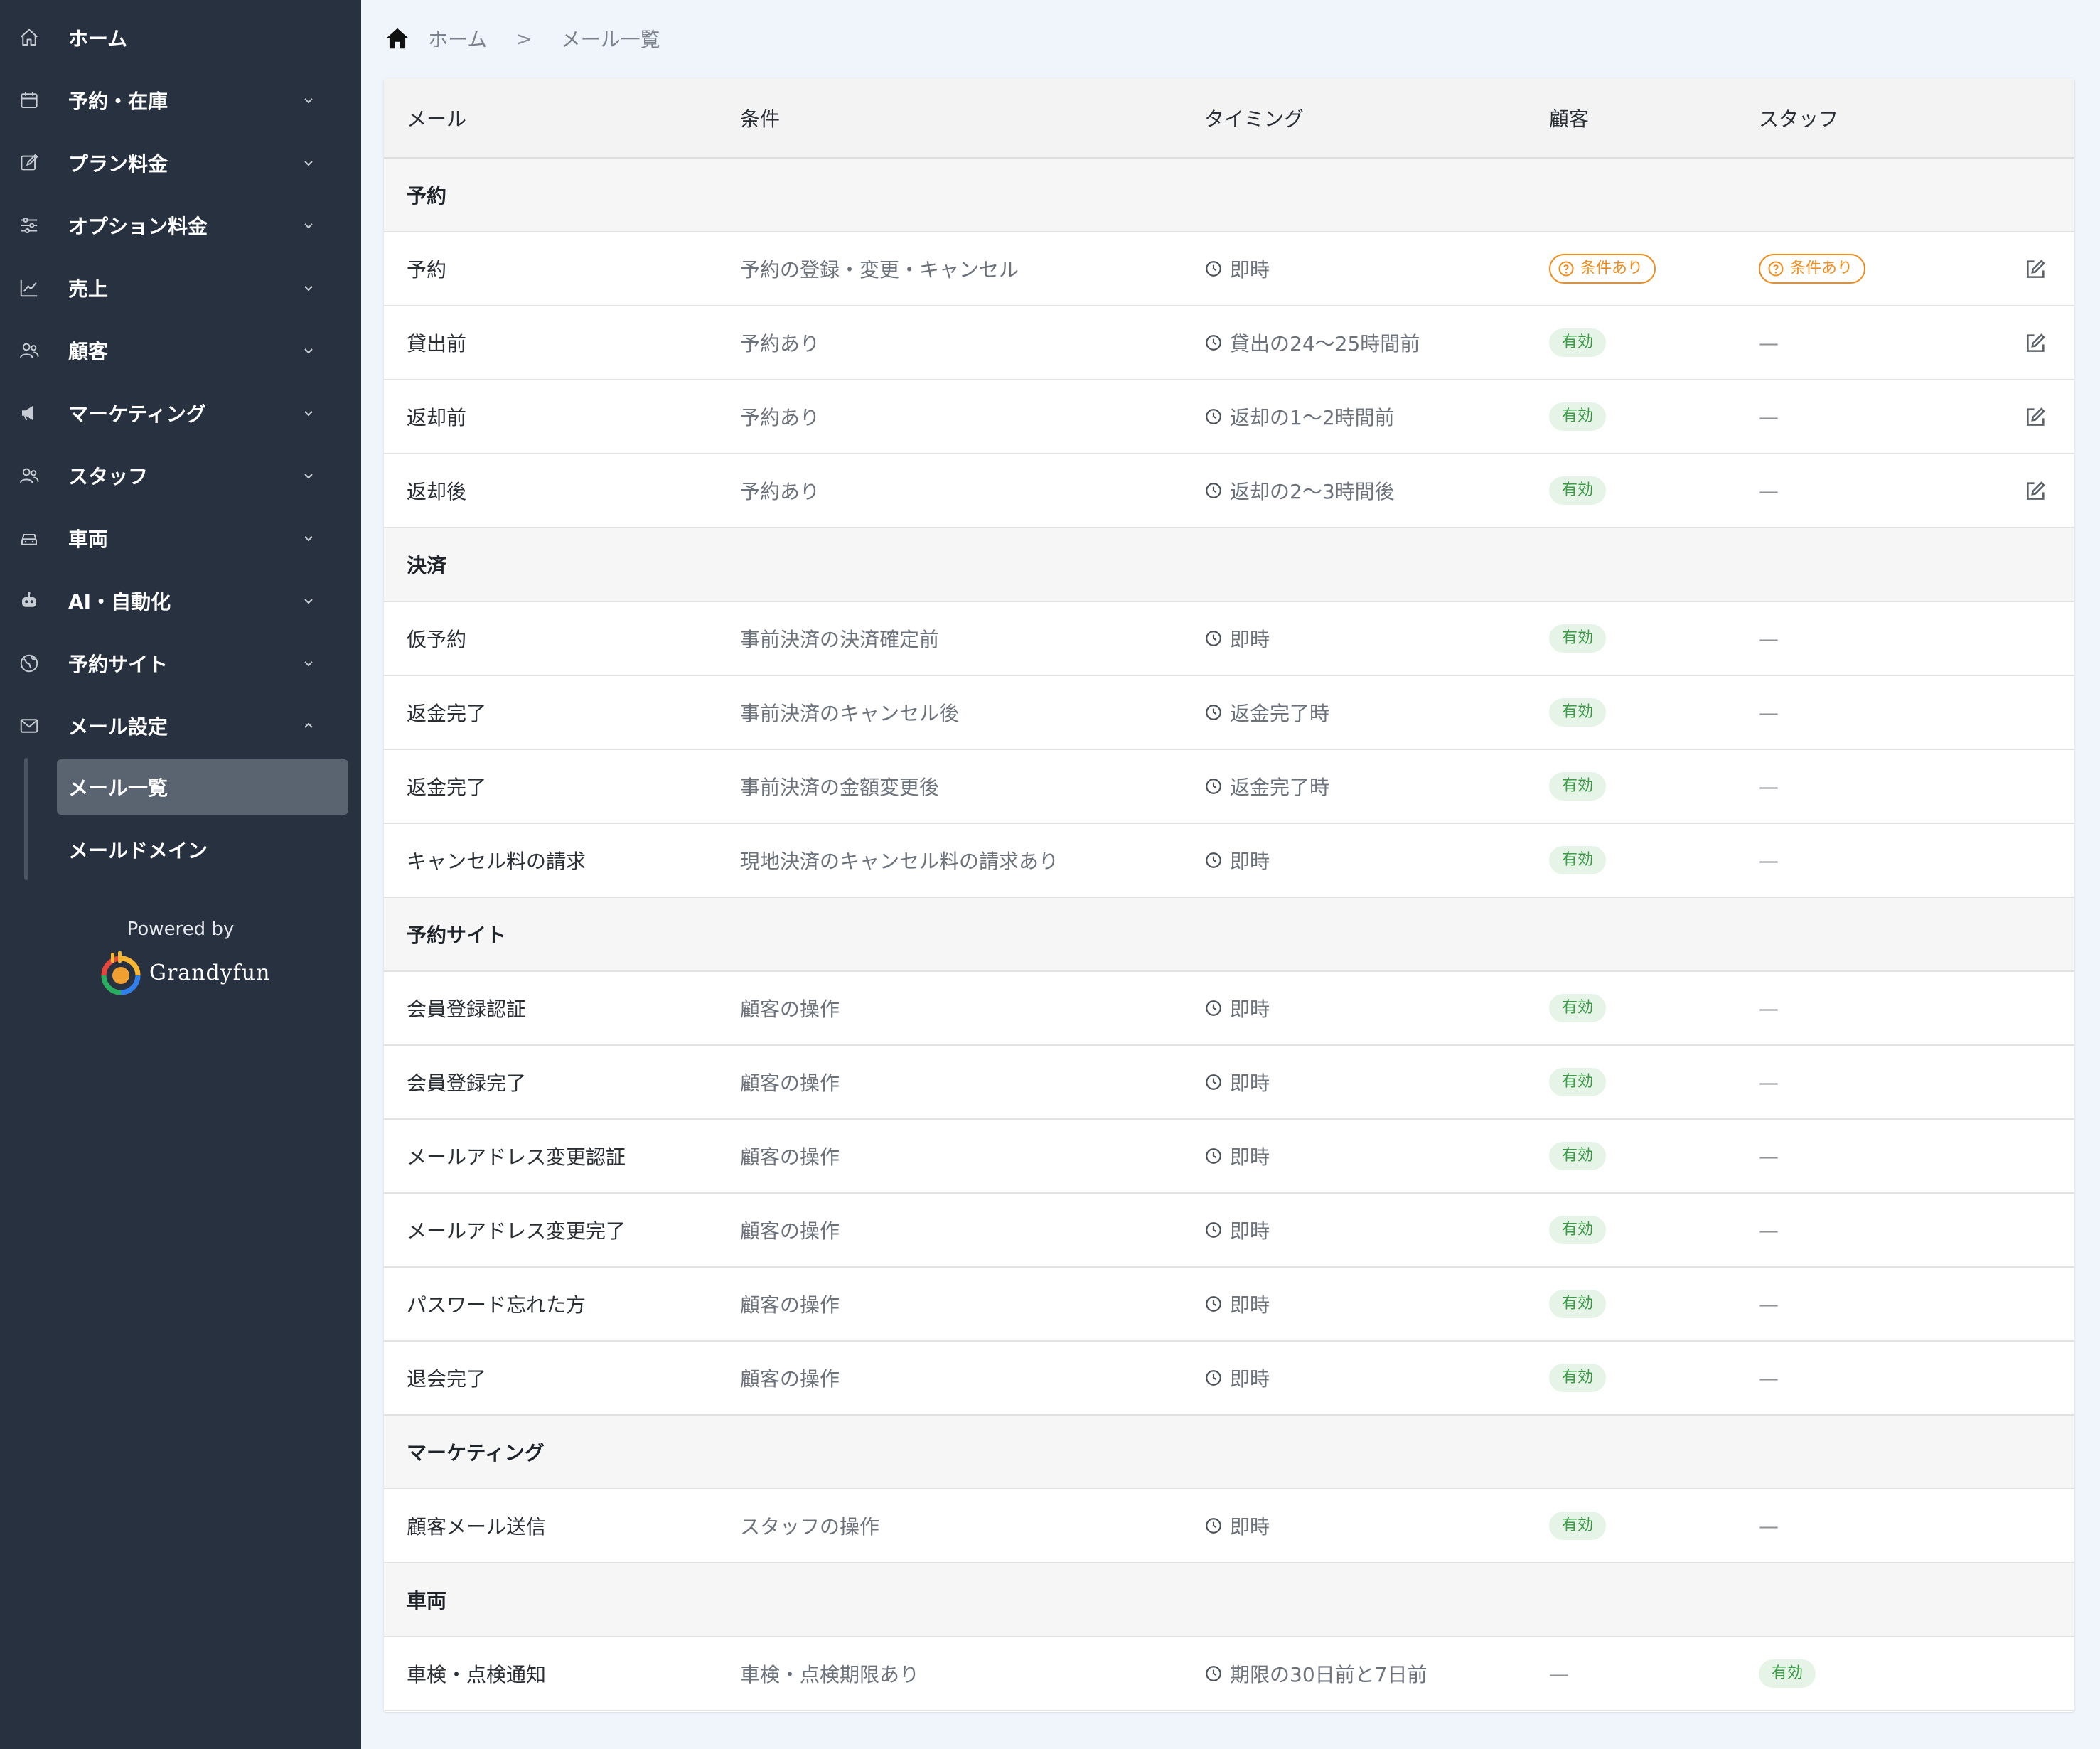 This screenshot has width=2100, height=1749. Describe the element at coordinates (1229, 195) in the screenshot. I see `section-row: 予約` at that location.